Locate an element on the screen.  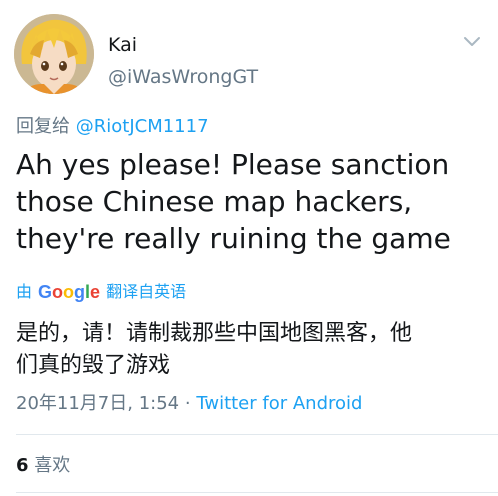
translated-by-prefix: 由 is located at coordinates (24, 291).